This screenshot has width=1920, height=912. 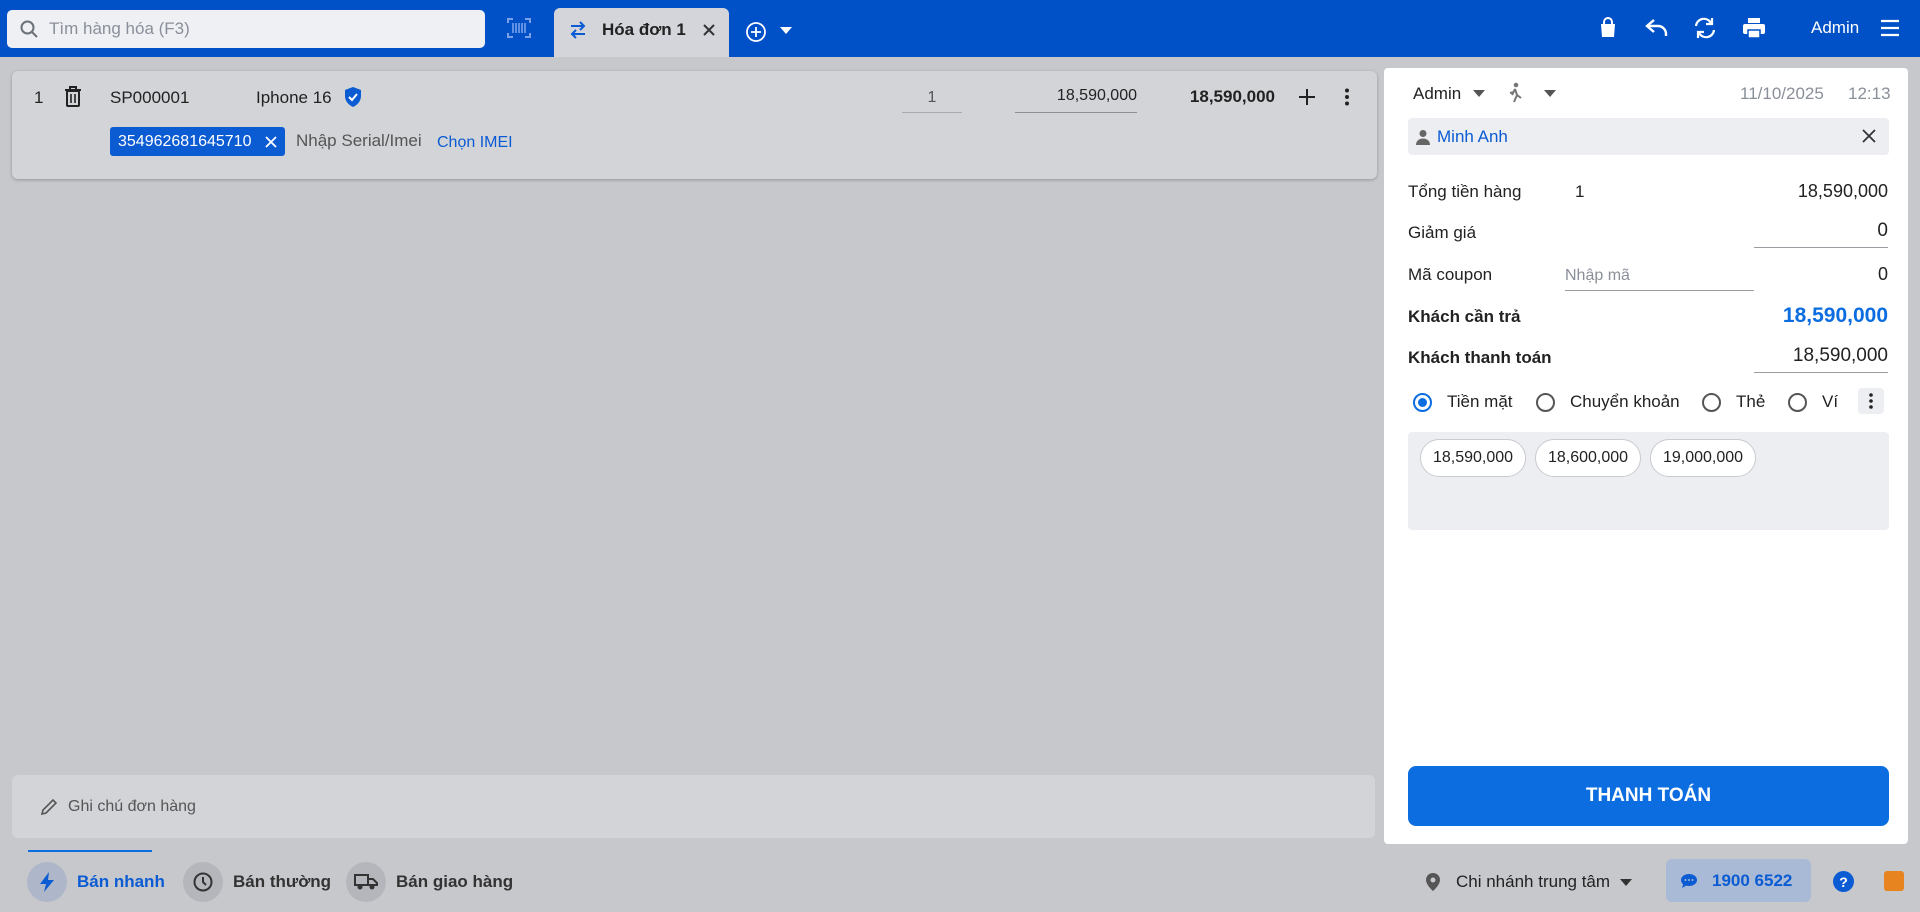 What do you see at coordinates (519, 28) in the screenshot?
I see `barcode-icon` at bounding box center [519, 28].